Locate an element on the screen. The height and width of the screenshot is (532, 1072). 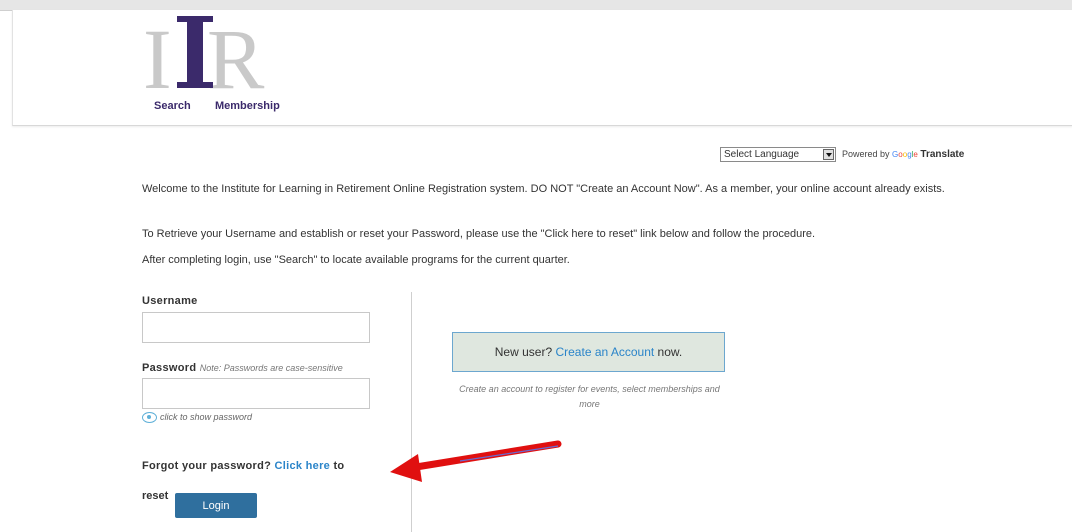
username-input is located at coordinates (256, 327).